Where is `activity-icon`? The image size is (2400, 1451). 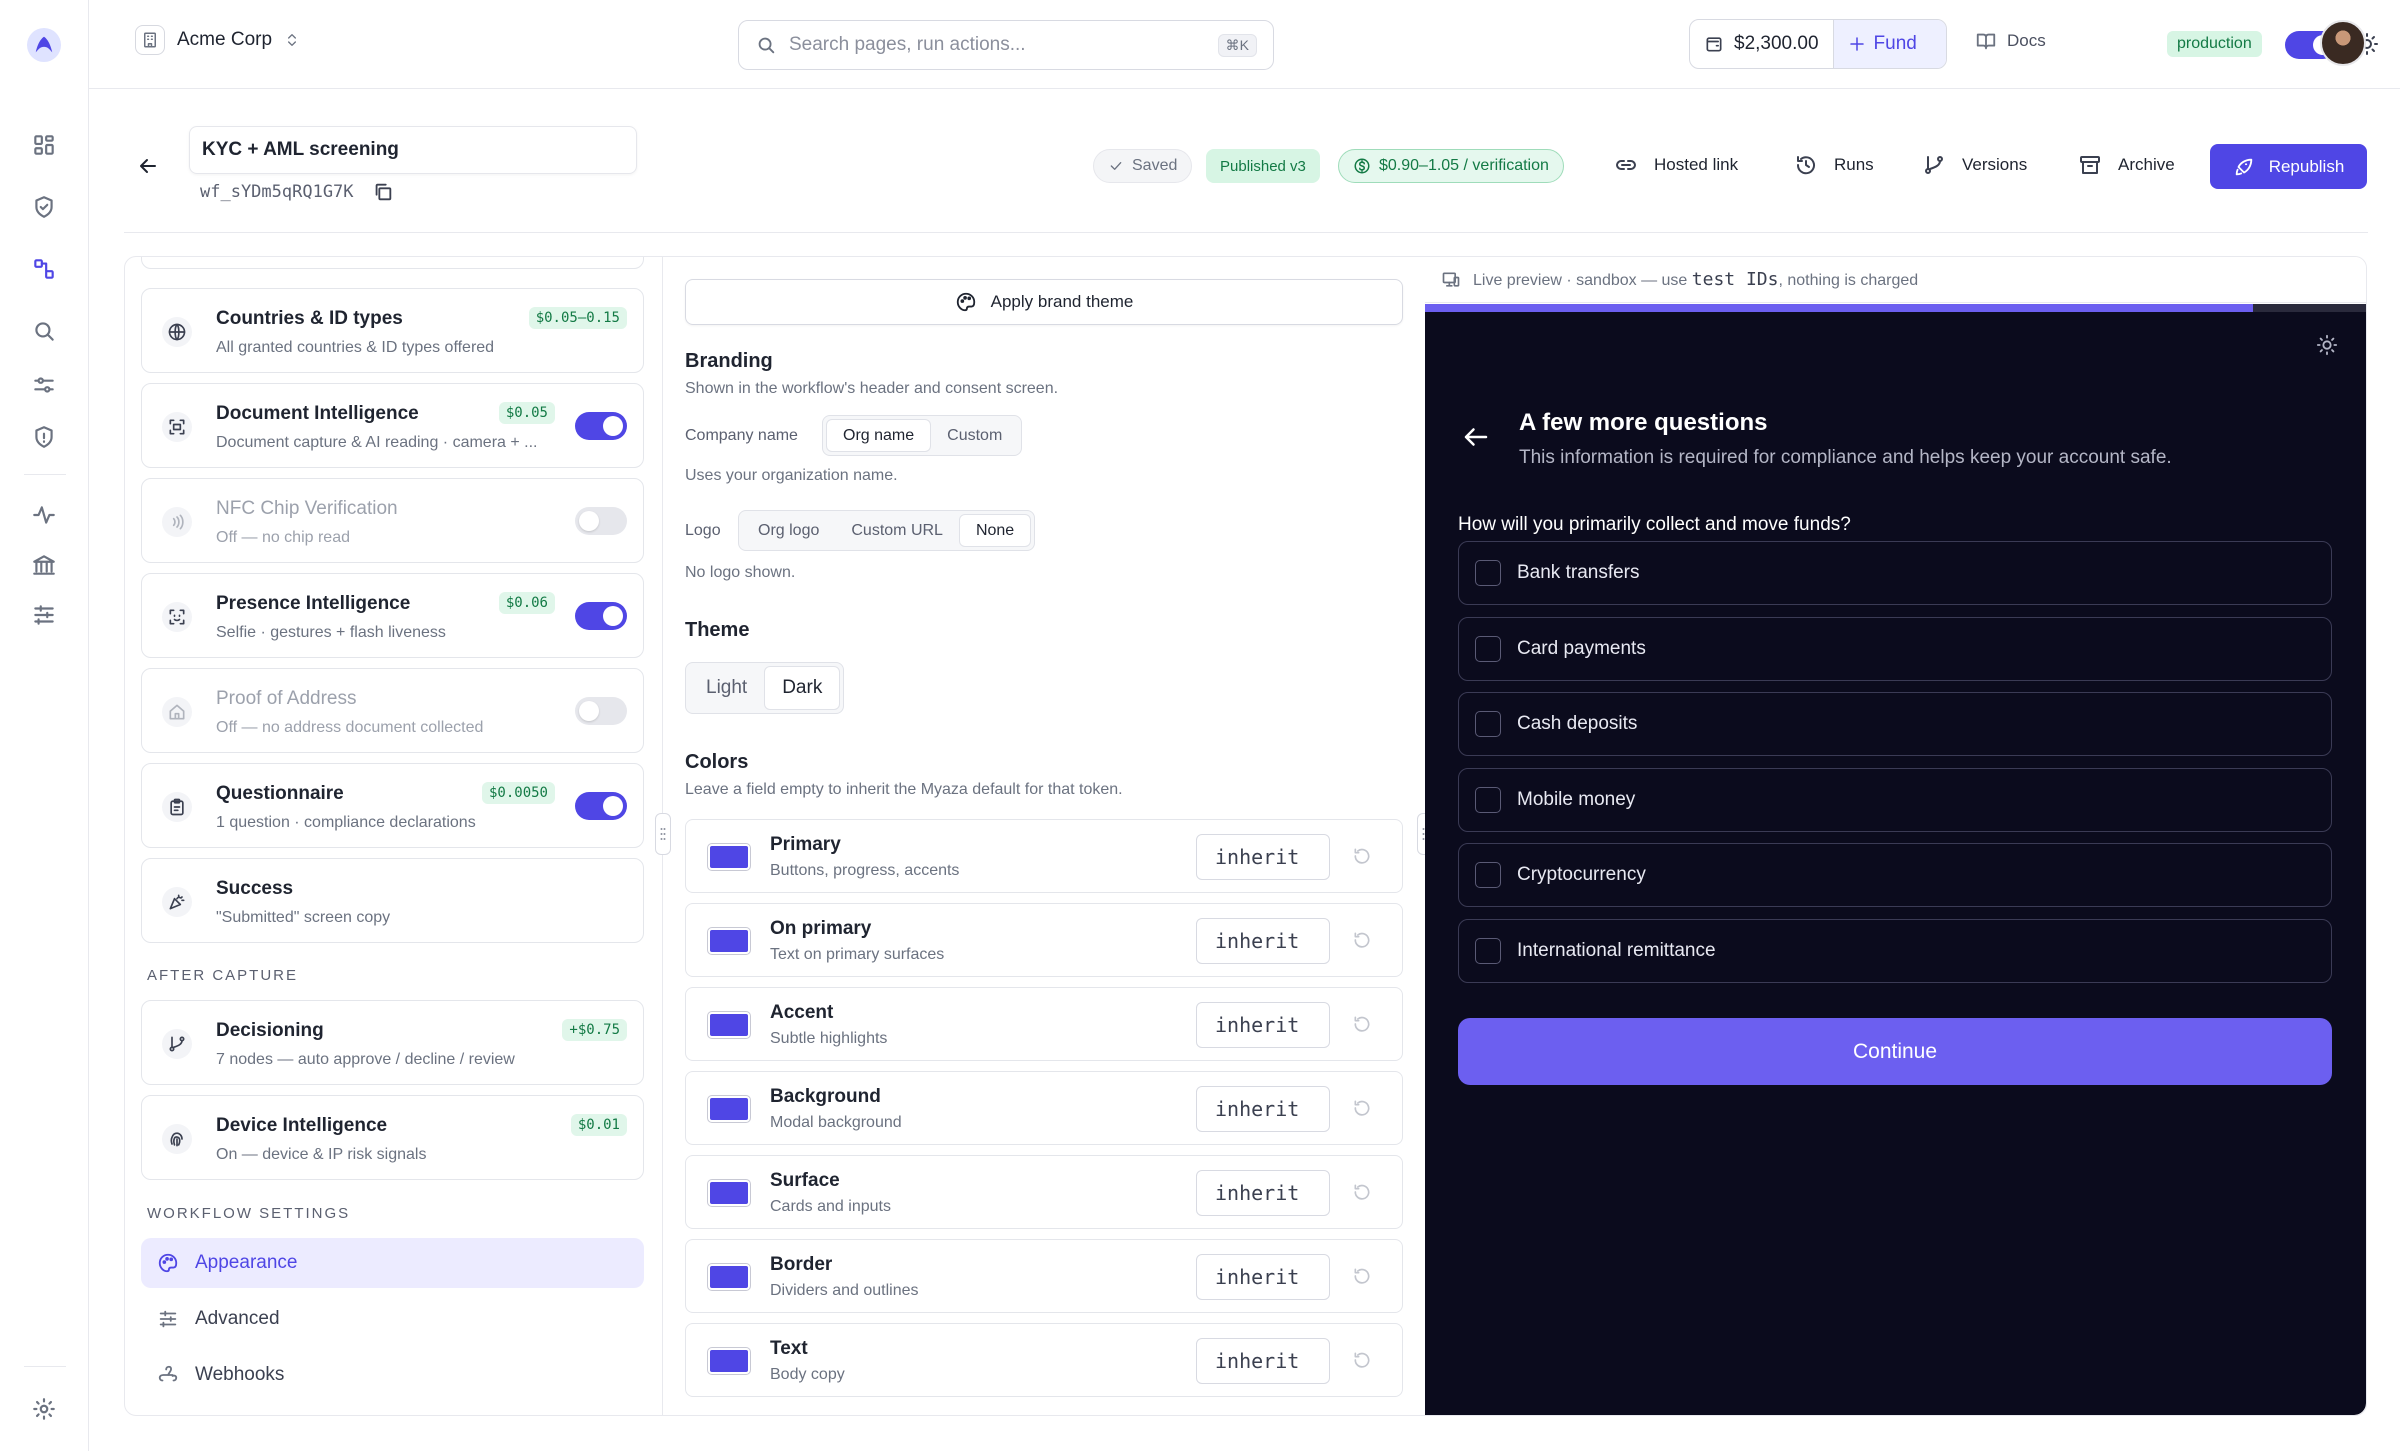 activity-icon is located at coordinates (44, 515).